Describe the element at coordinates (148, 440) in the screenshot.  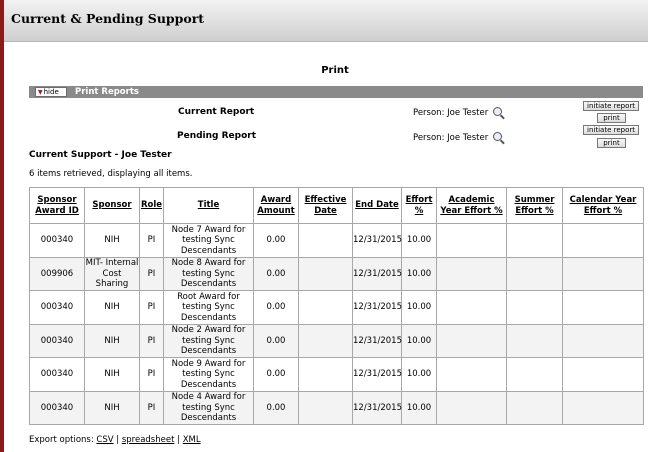
I see `export-spreadsheet-link: spreadsheet` at that location.